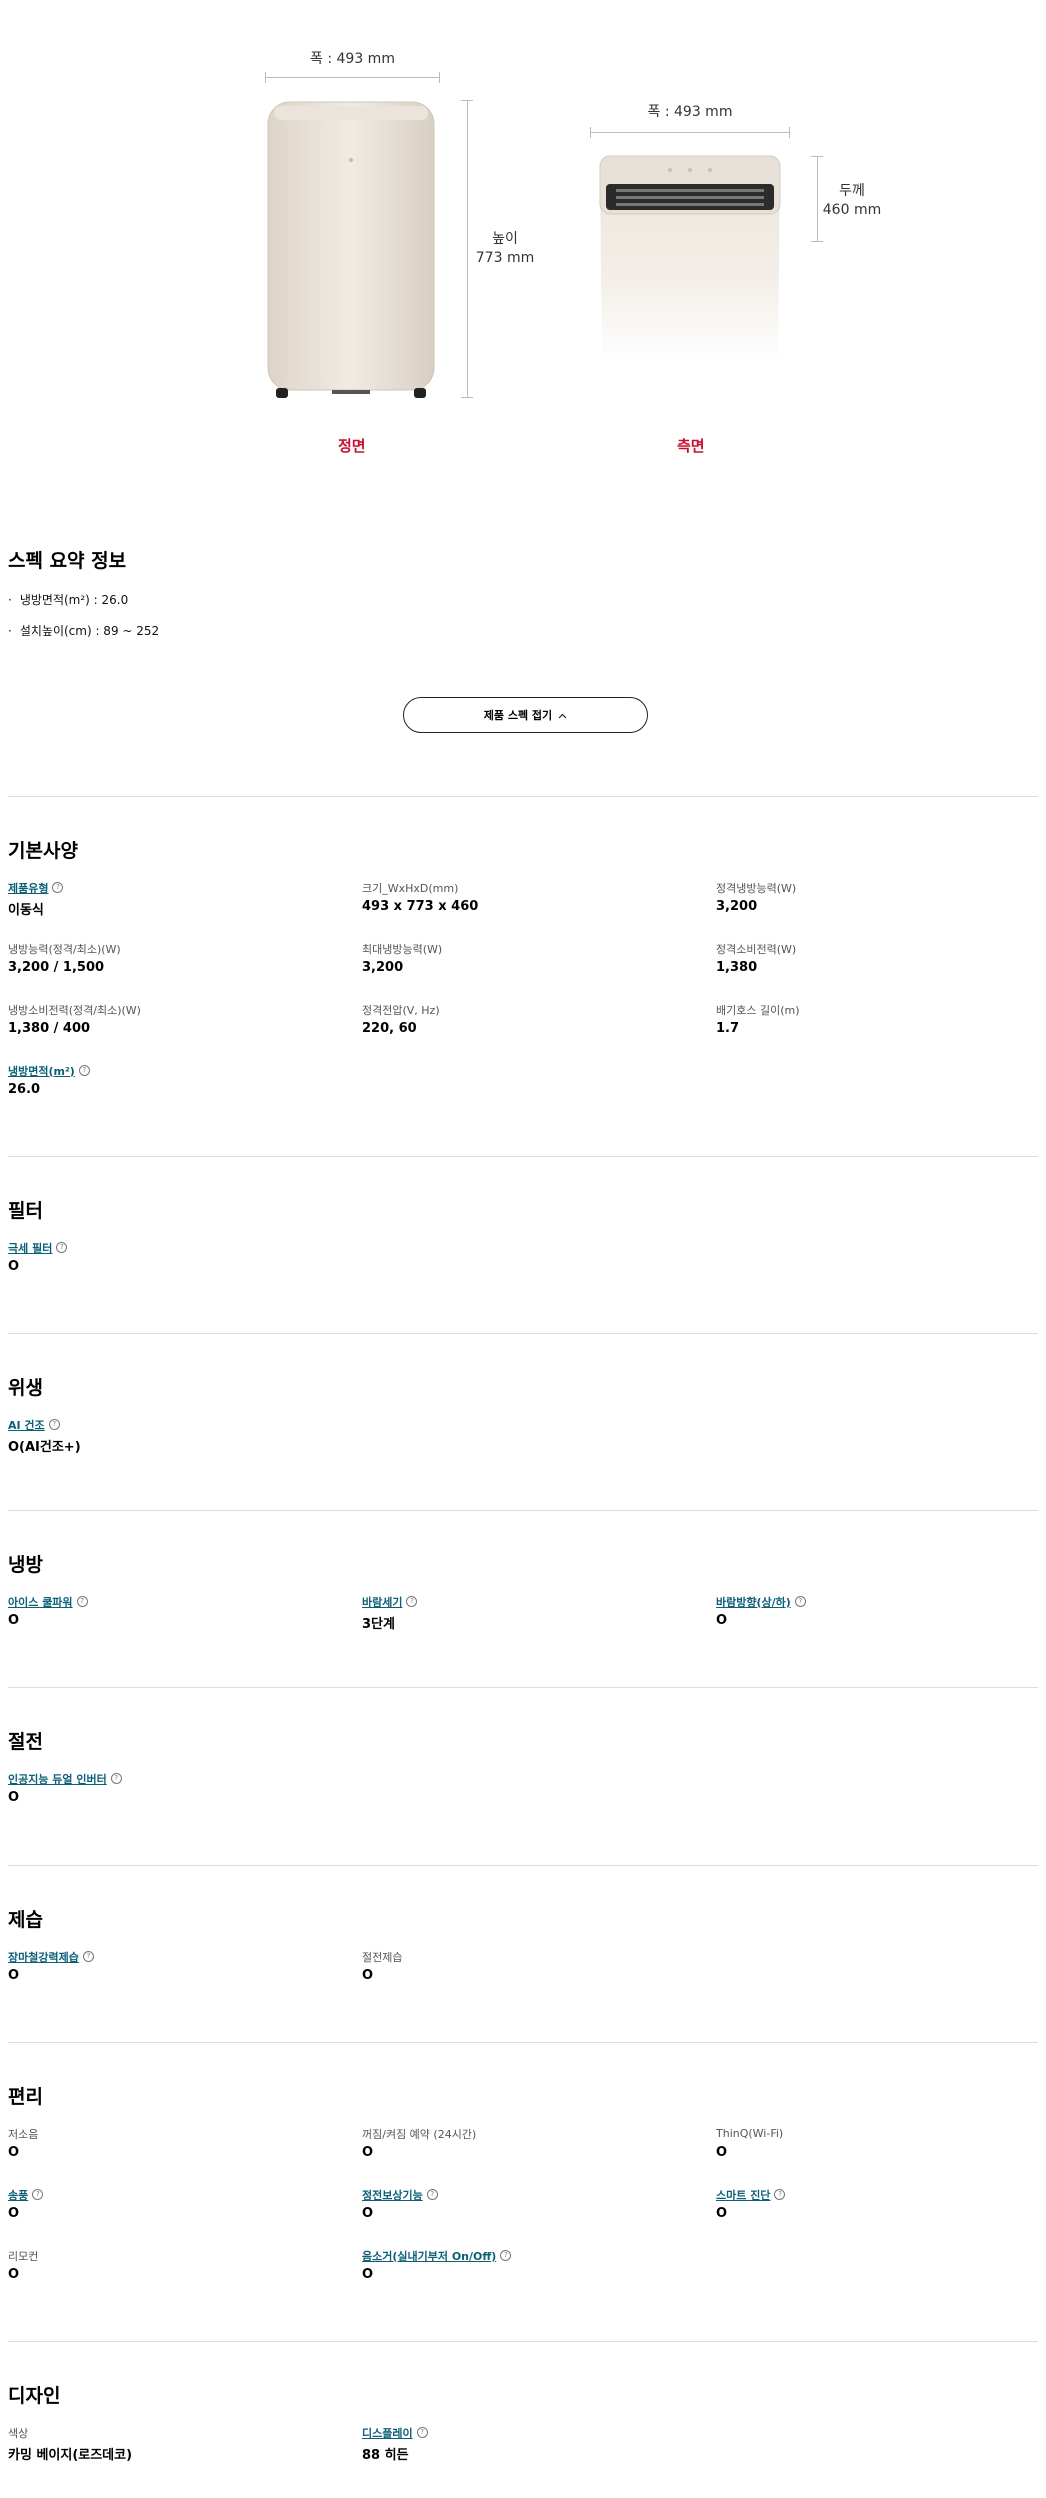  What do you see at coordinates (173, 1019) in the screenshot?
I see `spec-item: 냉방소비전력(정격/최소)(W) 1,380 / 400` at bounding box center [173, 1019].